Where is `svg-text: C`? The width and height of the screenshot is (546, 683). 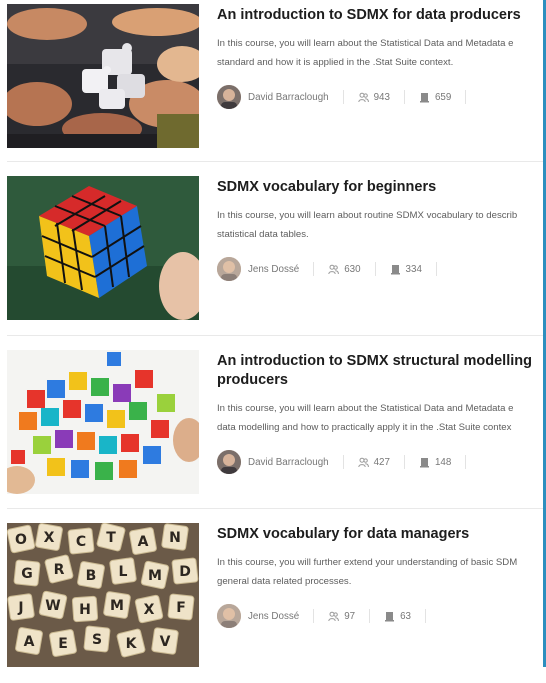 svg-text: C is located at coordinates (81, 542).